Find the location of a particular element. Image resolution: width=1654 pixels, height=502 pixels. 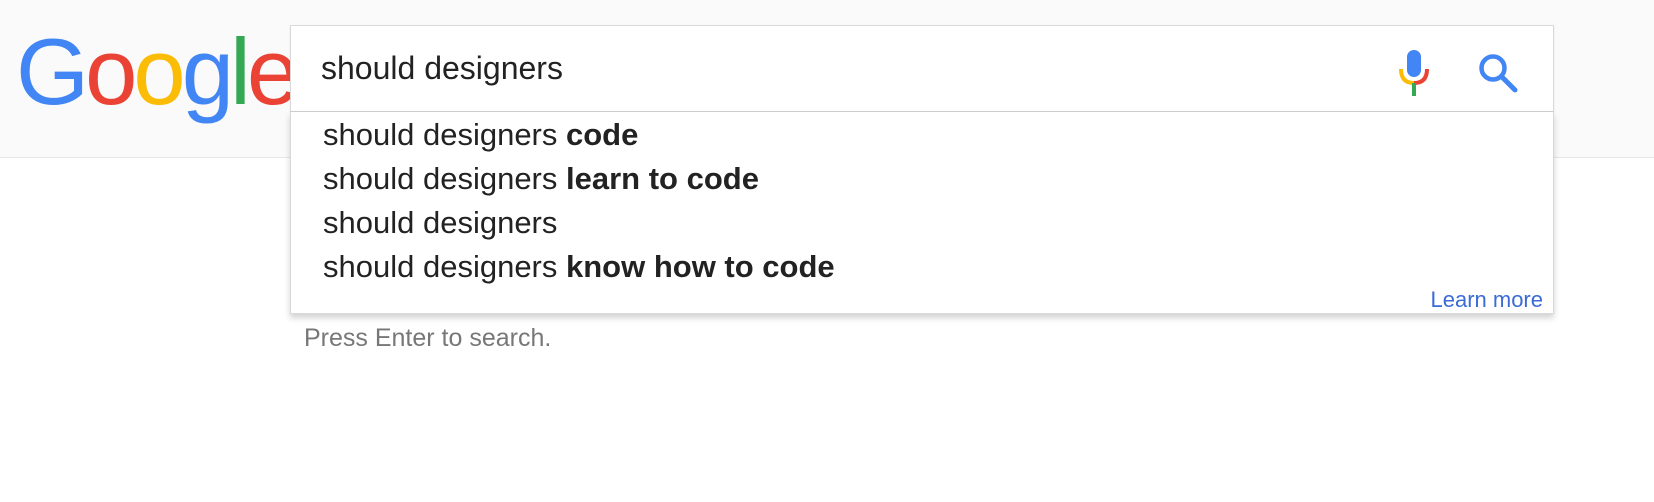

suggestion-item: should designers is located at coordinates (440, 223).